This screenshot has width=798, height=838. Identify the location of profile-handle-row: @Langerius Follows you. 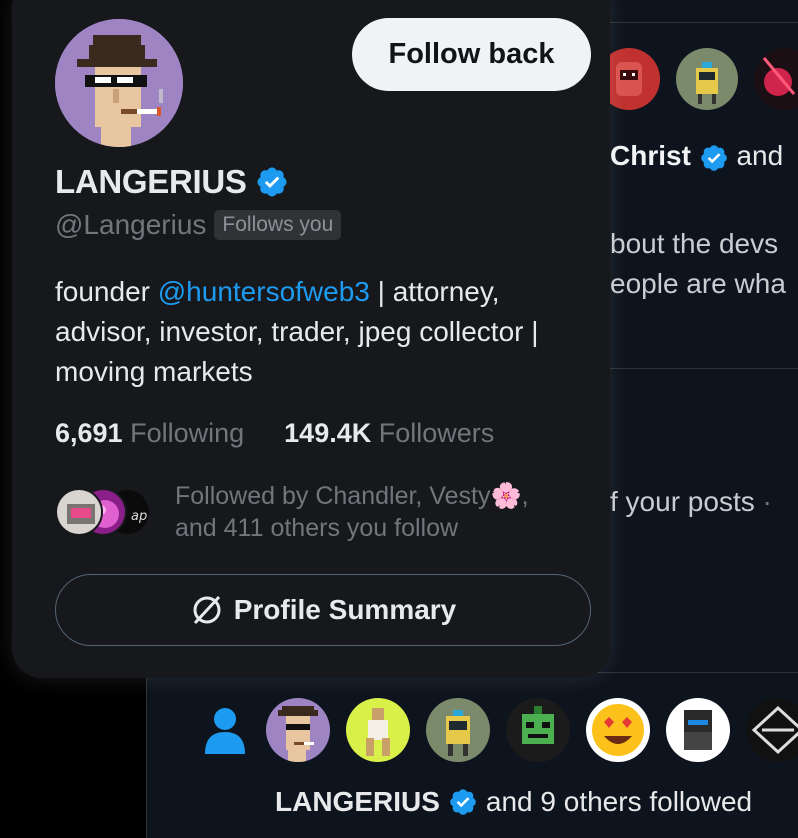
(198, 225).